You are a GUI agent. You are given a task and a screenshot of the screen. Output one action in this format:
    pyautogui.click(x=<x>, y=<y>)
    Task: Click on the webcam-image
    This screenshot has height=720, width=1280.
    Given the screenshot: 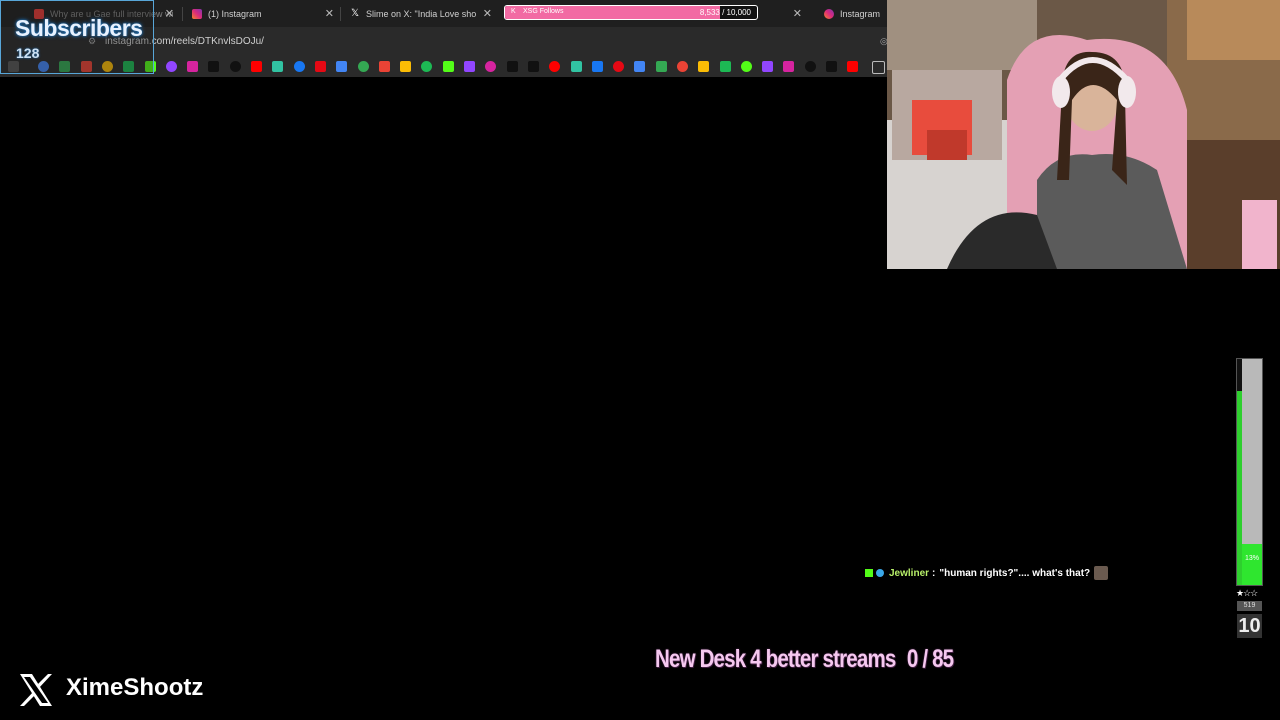 What is the action you would take?
    pyautogui.click(x=1083, y=134)
    